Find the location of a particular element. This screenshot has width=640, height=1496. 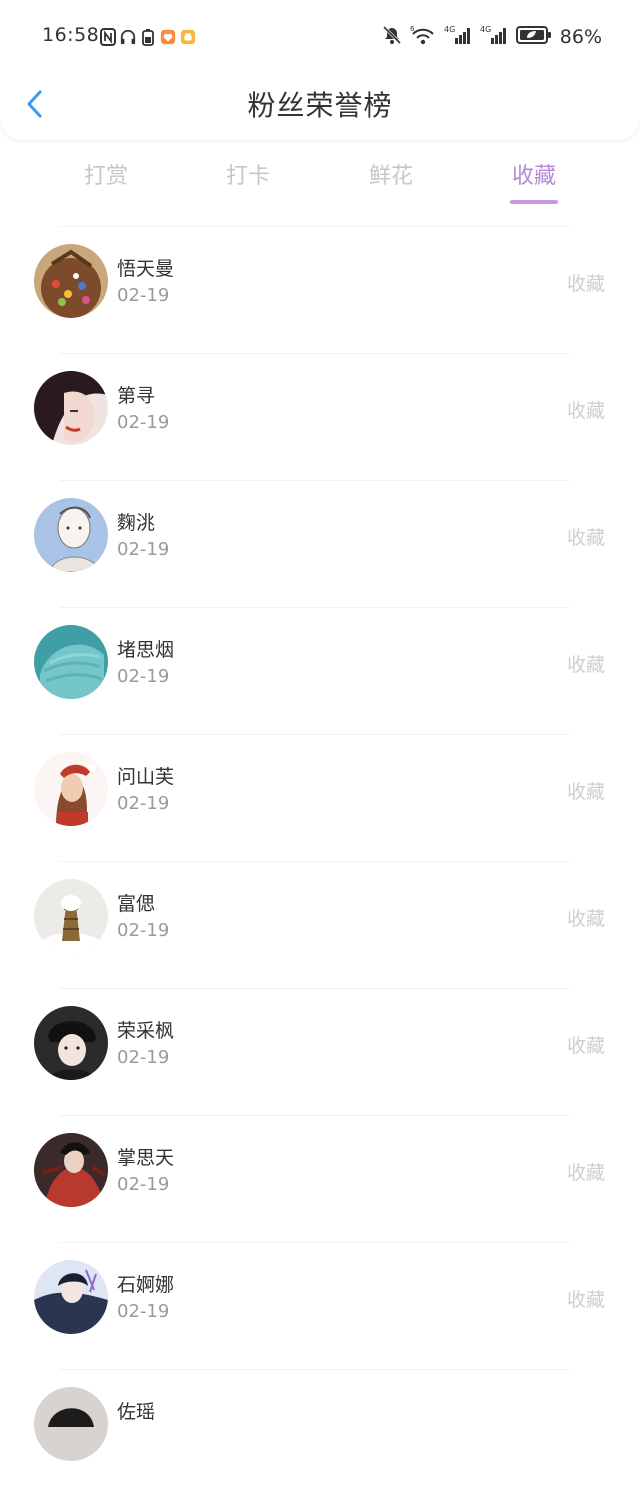

list-item: 问山芙 02-19 收藏 is located at coordinates (320, 797).